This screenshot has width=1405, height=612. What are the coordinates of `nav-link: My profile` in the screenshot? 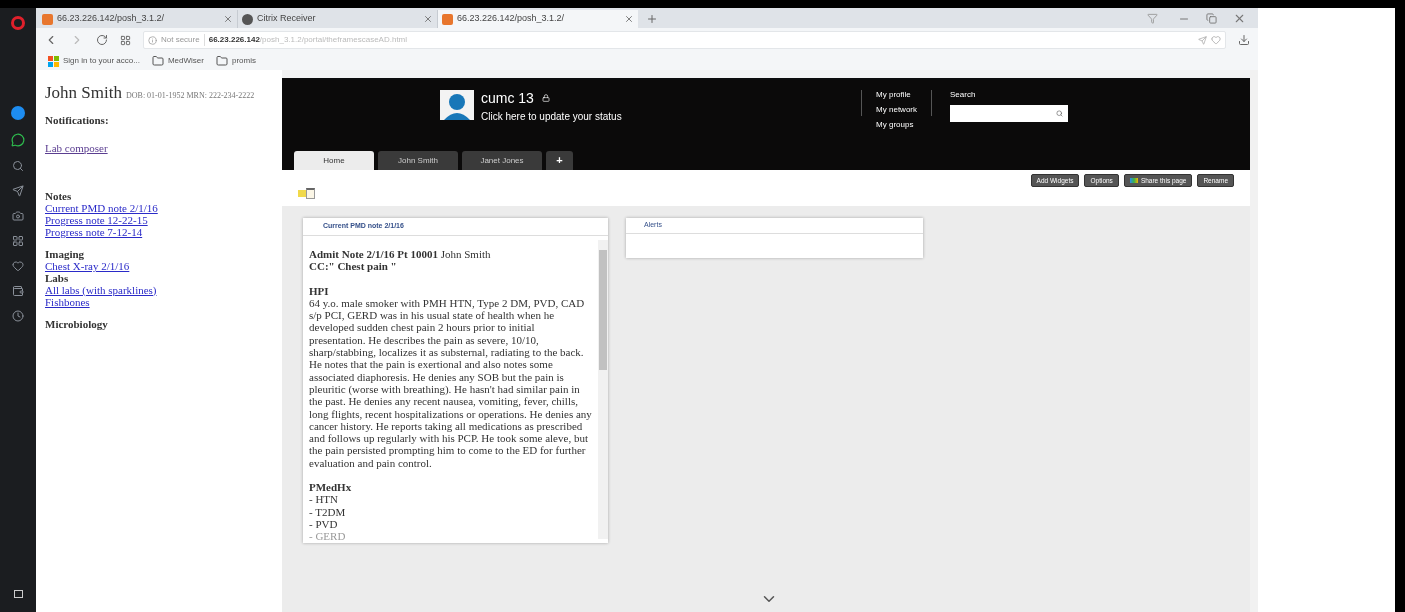 It's located at (896, 94).